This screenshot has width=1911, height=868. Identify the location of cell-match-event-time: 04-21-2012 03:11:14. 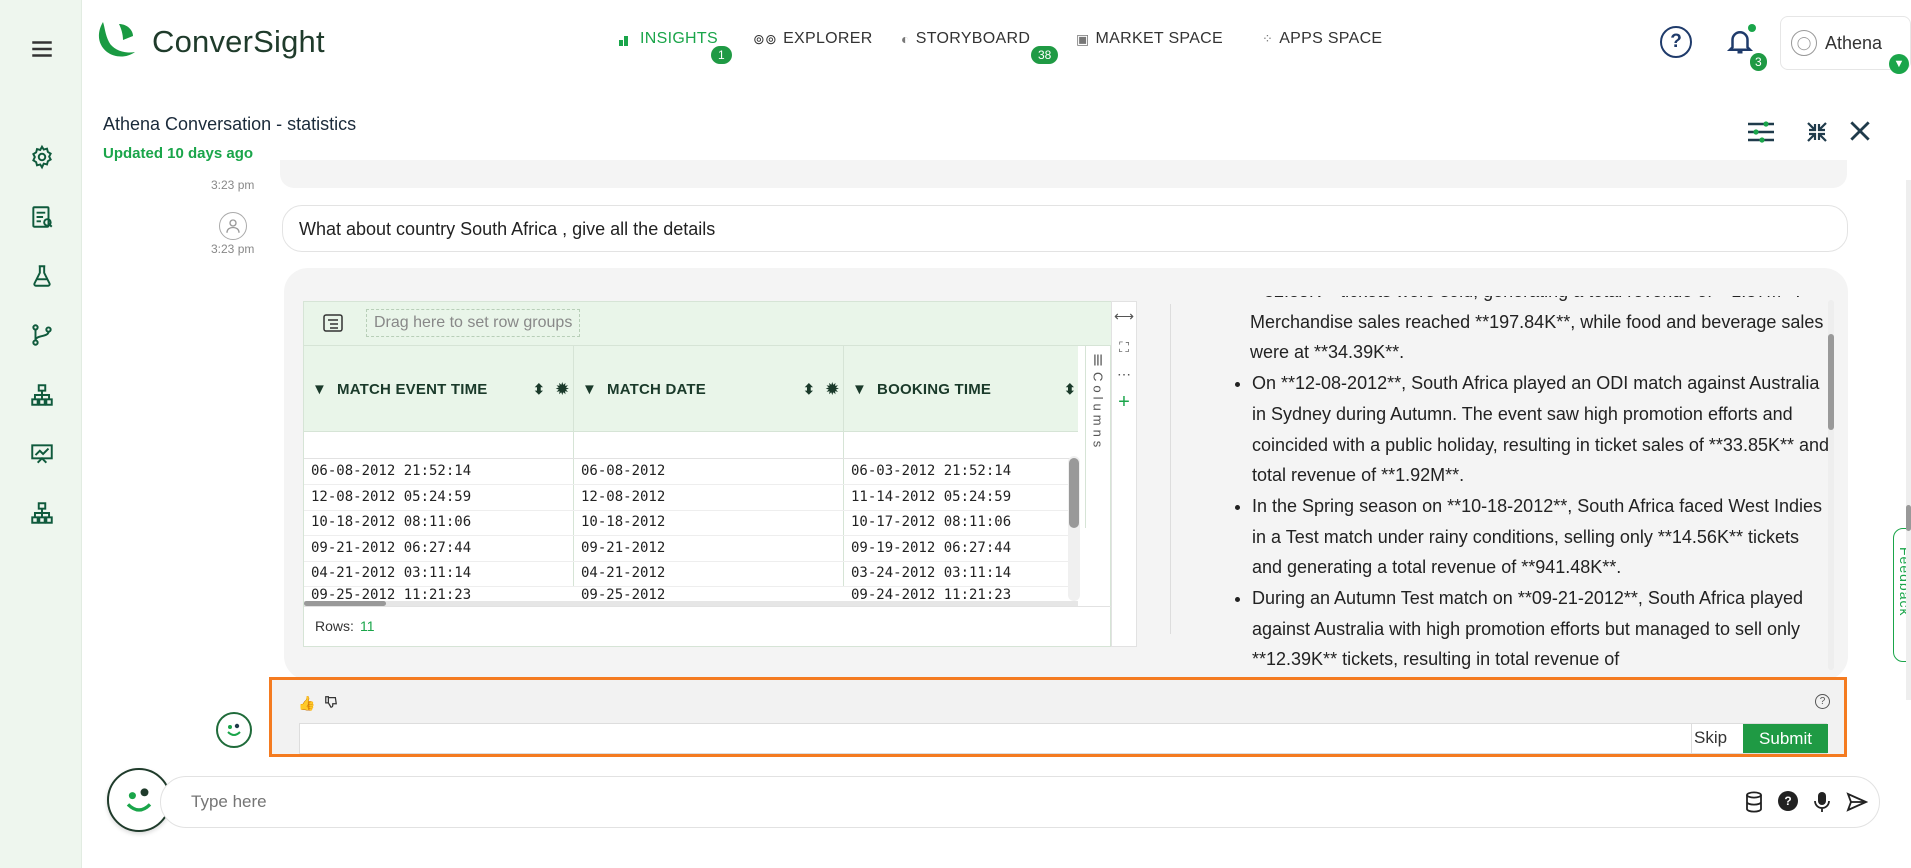
(391, 573).